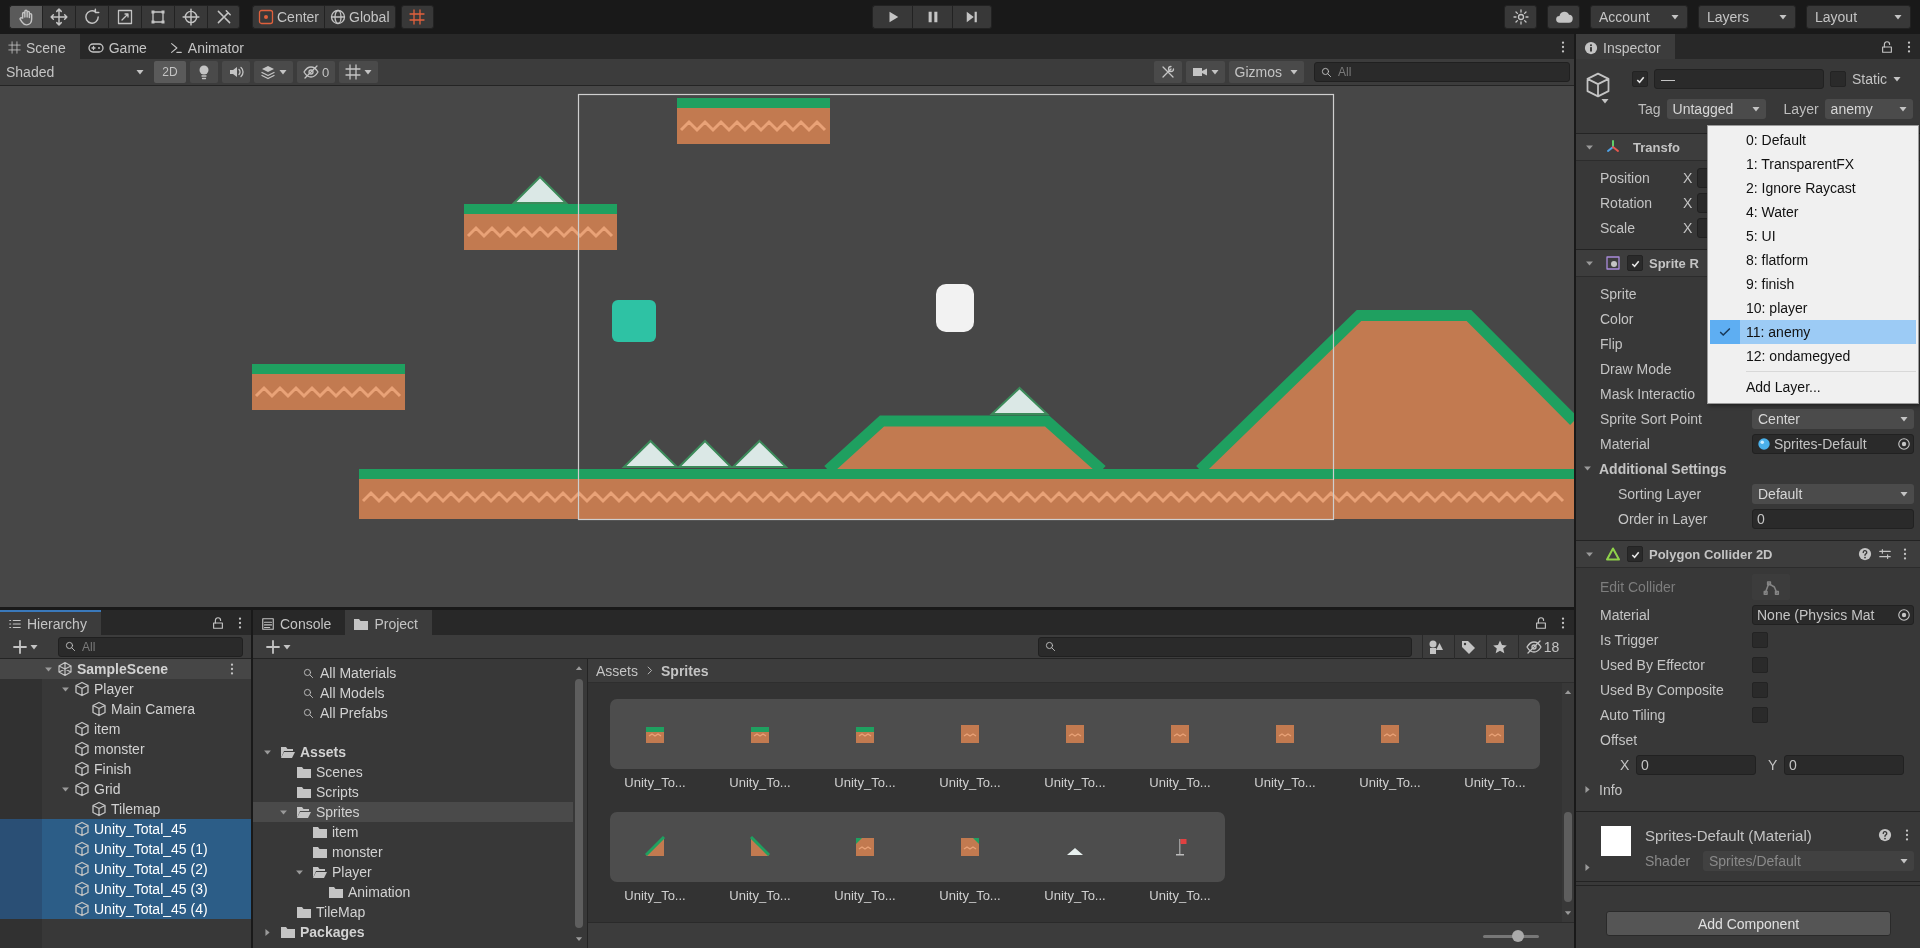 Image resolution: width=1920 pixels, height=948 pixels. What do you see at coordinates (413, 752) in the screenshot?
I see `folder-item: Assets` at bounding box center [413, 752].